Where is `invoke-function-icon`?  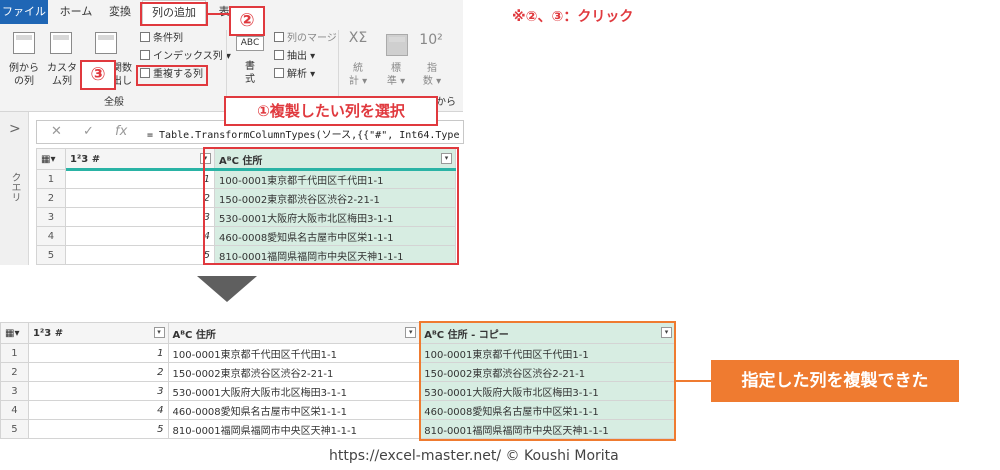 invoke-function-icon is located at coordinates (106, 43).